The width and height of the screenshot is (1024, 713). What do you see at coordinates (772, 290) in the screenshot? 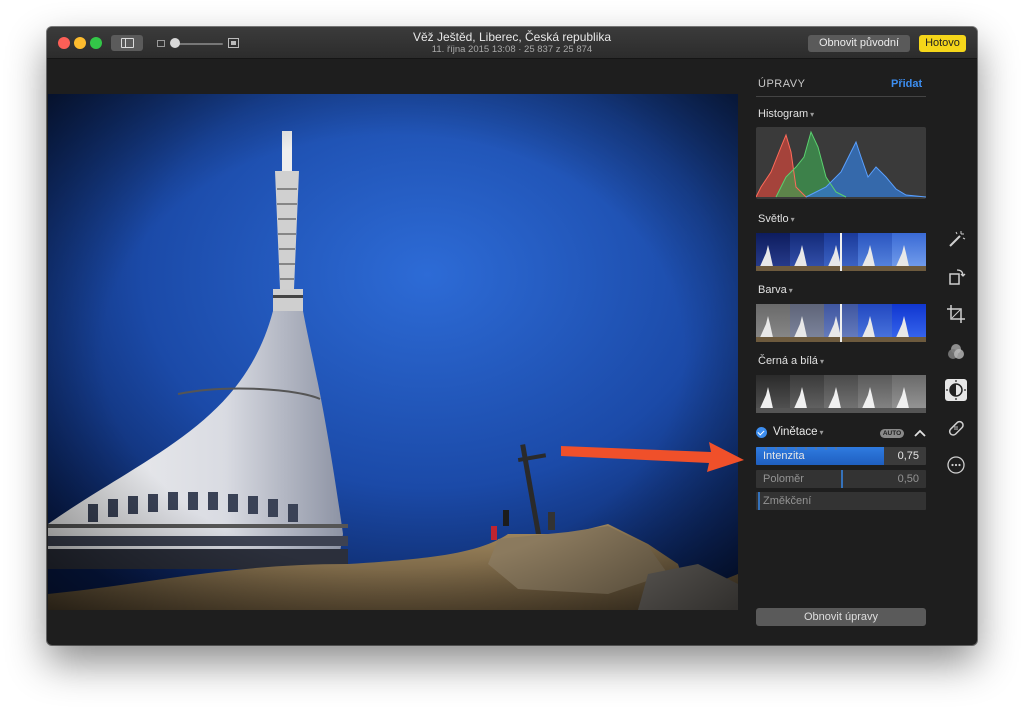
I see `color-label: Barva` at bounding box center [772, 290].